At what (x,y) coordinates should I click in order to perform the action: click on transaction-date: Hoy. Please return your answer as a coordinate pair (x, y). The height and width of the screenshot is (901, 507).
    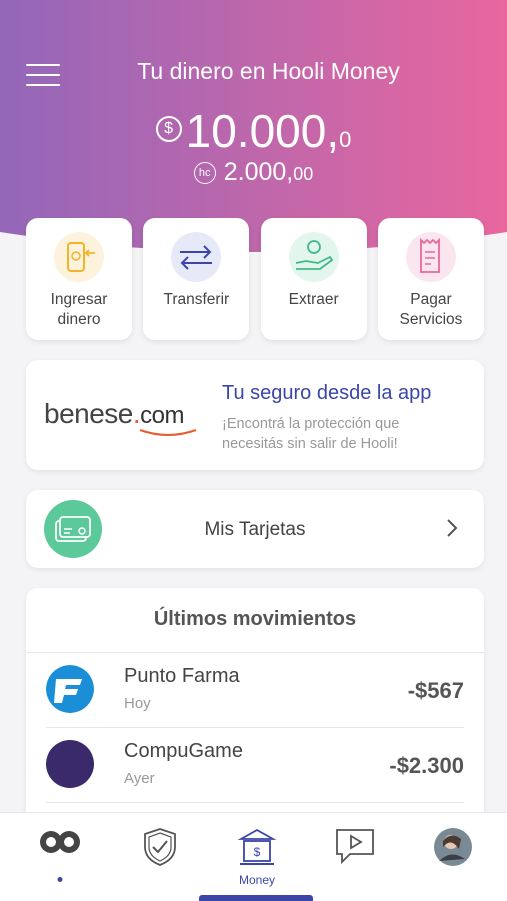
    Looking at the image, I should click on (137, 703).